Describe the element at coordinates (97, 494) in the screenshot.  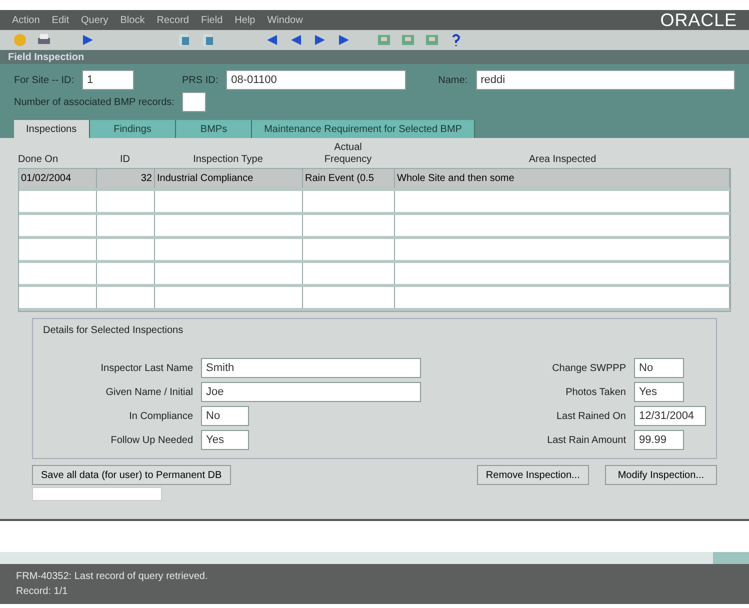
I see `input-field` at that location.